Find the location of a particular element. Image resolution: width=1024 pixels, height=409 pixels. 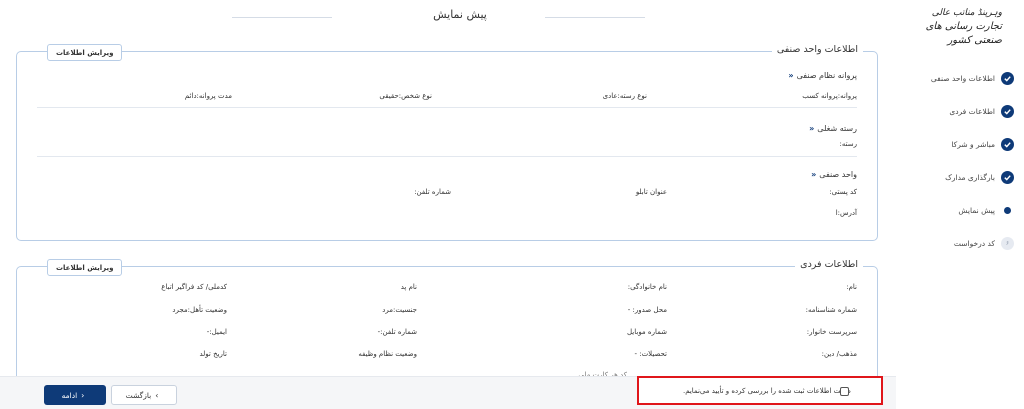

marital-field: وضعیت تأهل:مجرد is located at coordinates (199, 310).